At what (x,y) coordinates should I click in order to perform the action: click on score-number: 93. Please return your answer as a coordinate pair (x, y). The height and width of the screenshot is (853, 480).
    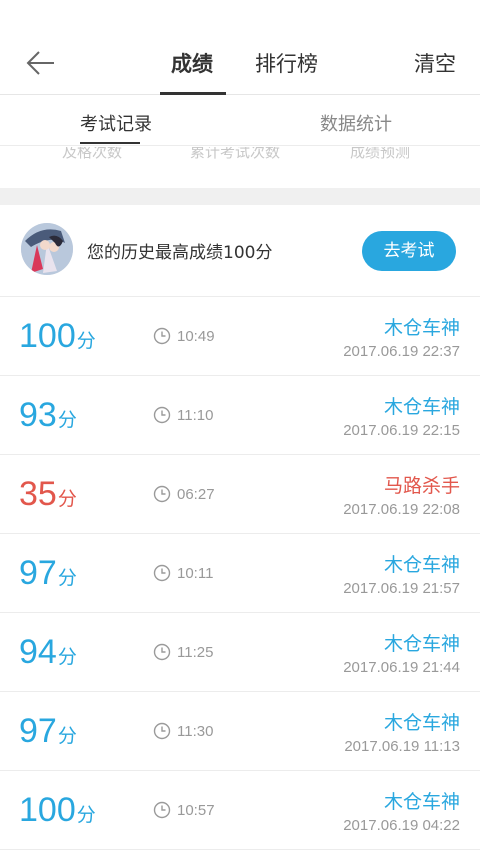
    Looking at the image, I should click on (38, 415).